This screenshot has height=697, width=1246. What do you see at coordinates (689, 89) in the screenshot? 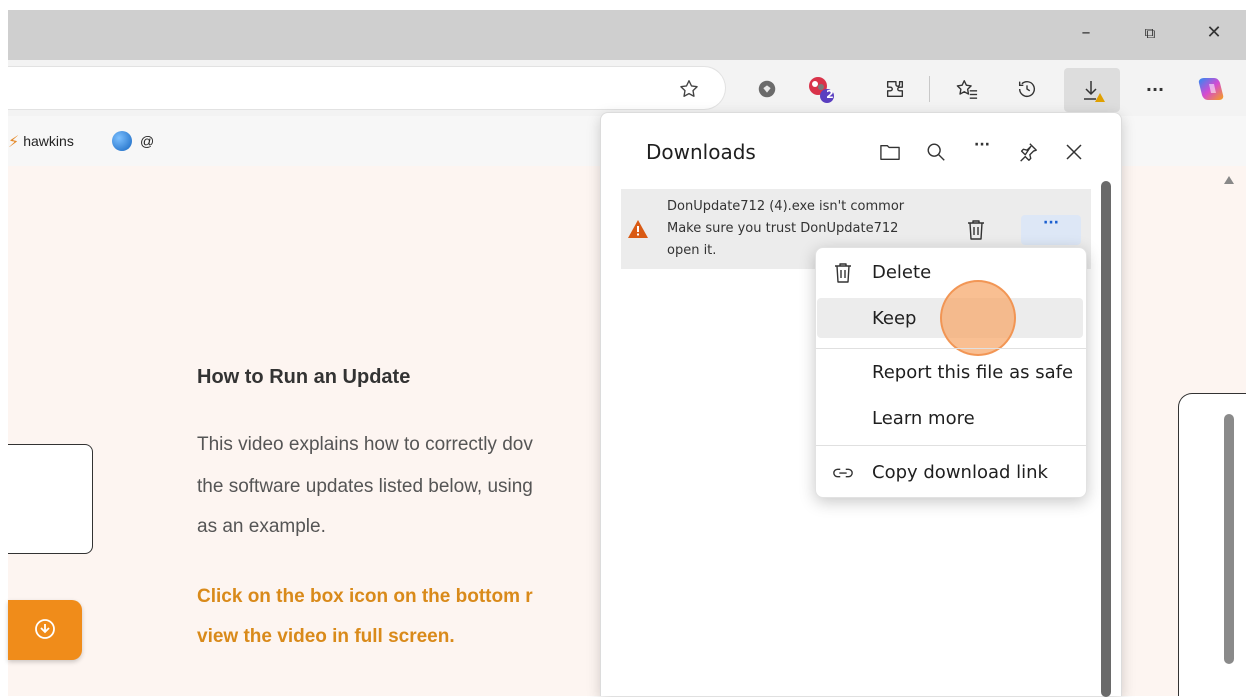
I see `favorite-star-icon` at bounding box center [689, 89].